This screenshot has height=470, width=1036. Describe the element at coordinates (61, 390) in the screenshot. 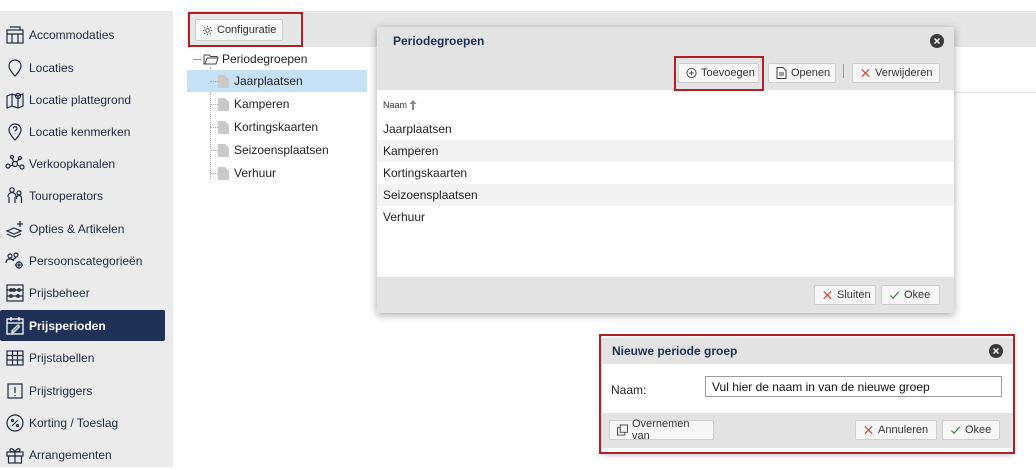

I see `sidebar-item-label: Prijstriggers` at that location.